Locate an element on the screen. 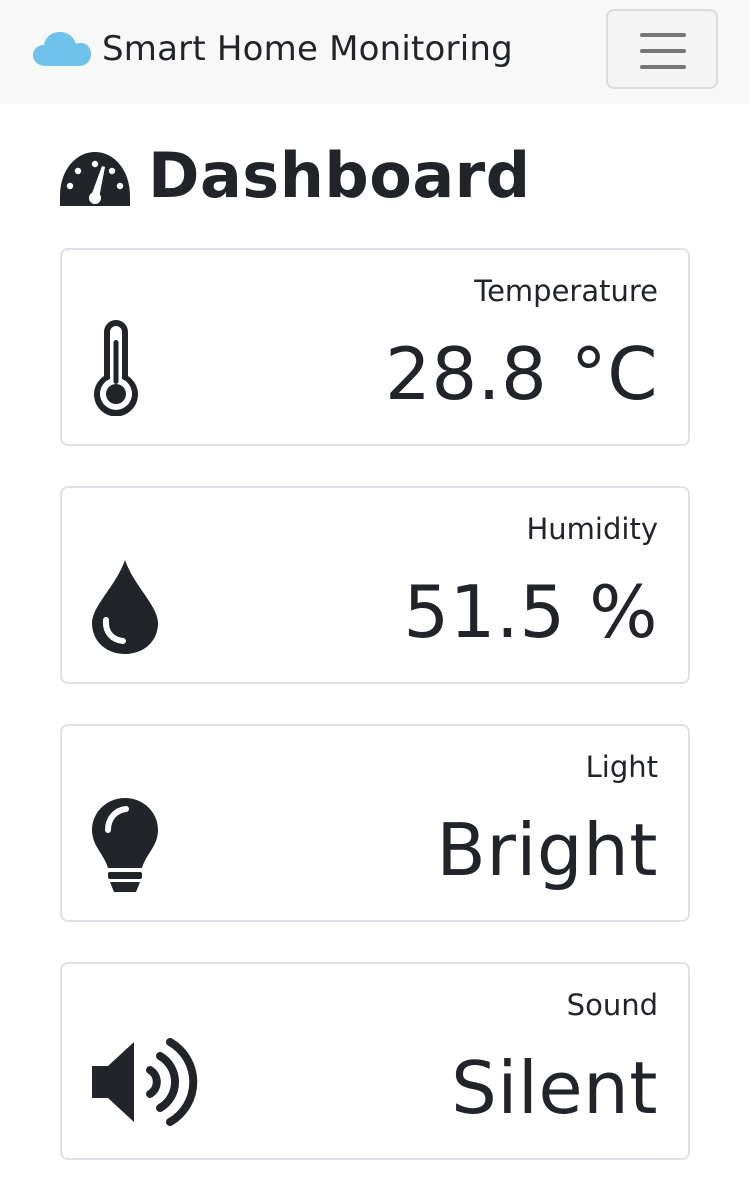  sensor-card-sound: Sound Silent is located at coordinates (375, 1061).